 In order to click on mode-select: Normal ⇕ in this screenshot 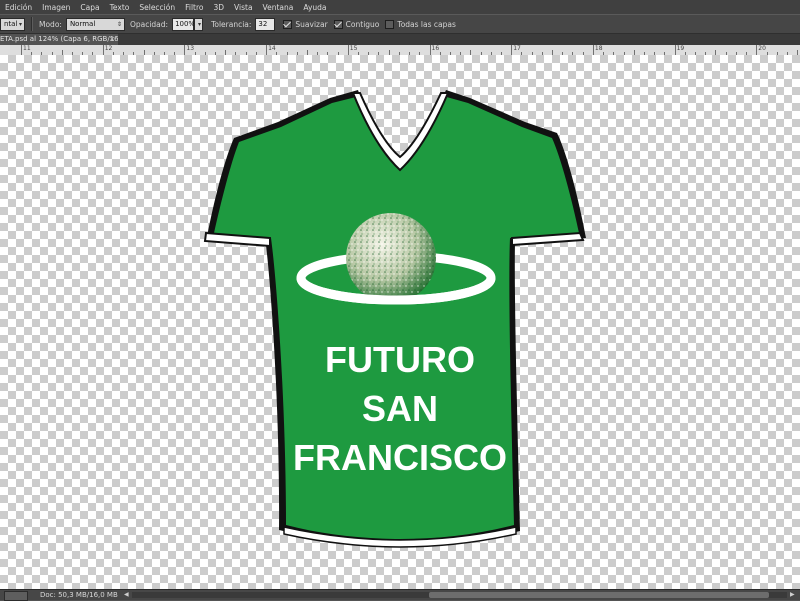, I will do `click(95, 24)`.